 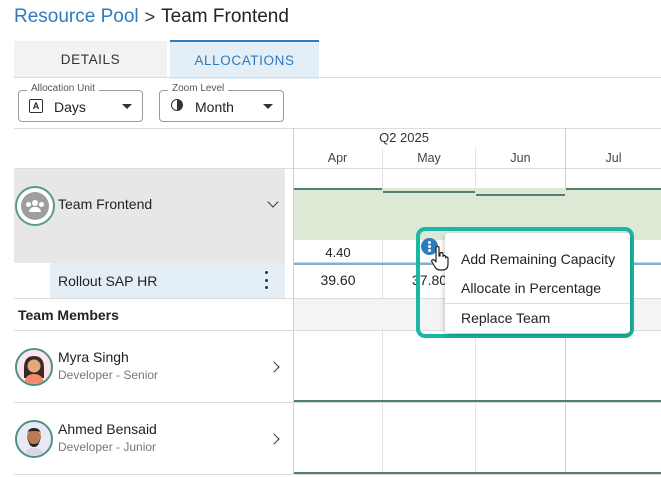 What do you see at coordinates (267, 280) in the screenshot?
I see `more-options-icon` at bounding box center [267, 280].